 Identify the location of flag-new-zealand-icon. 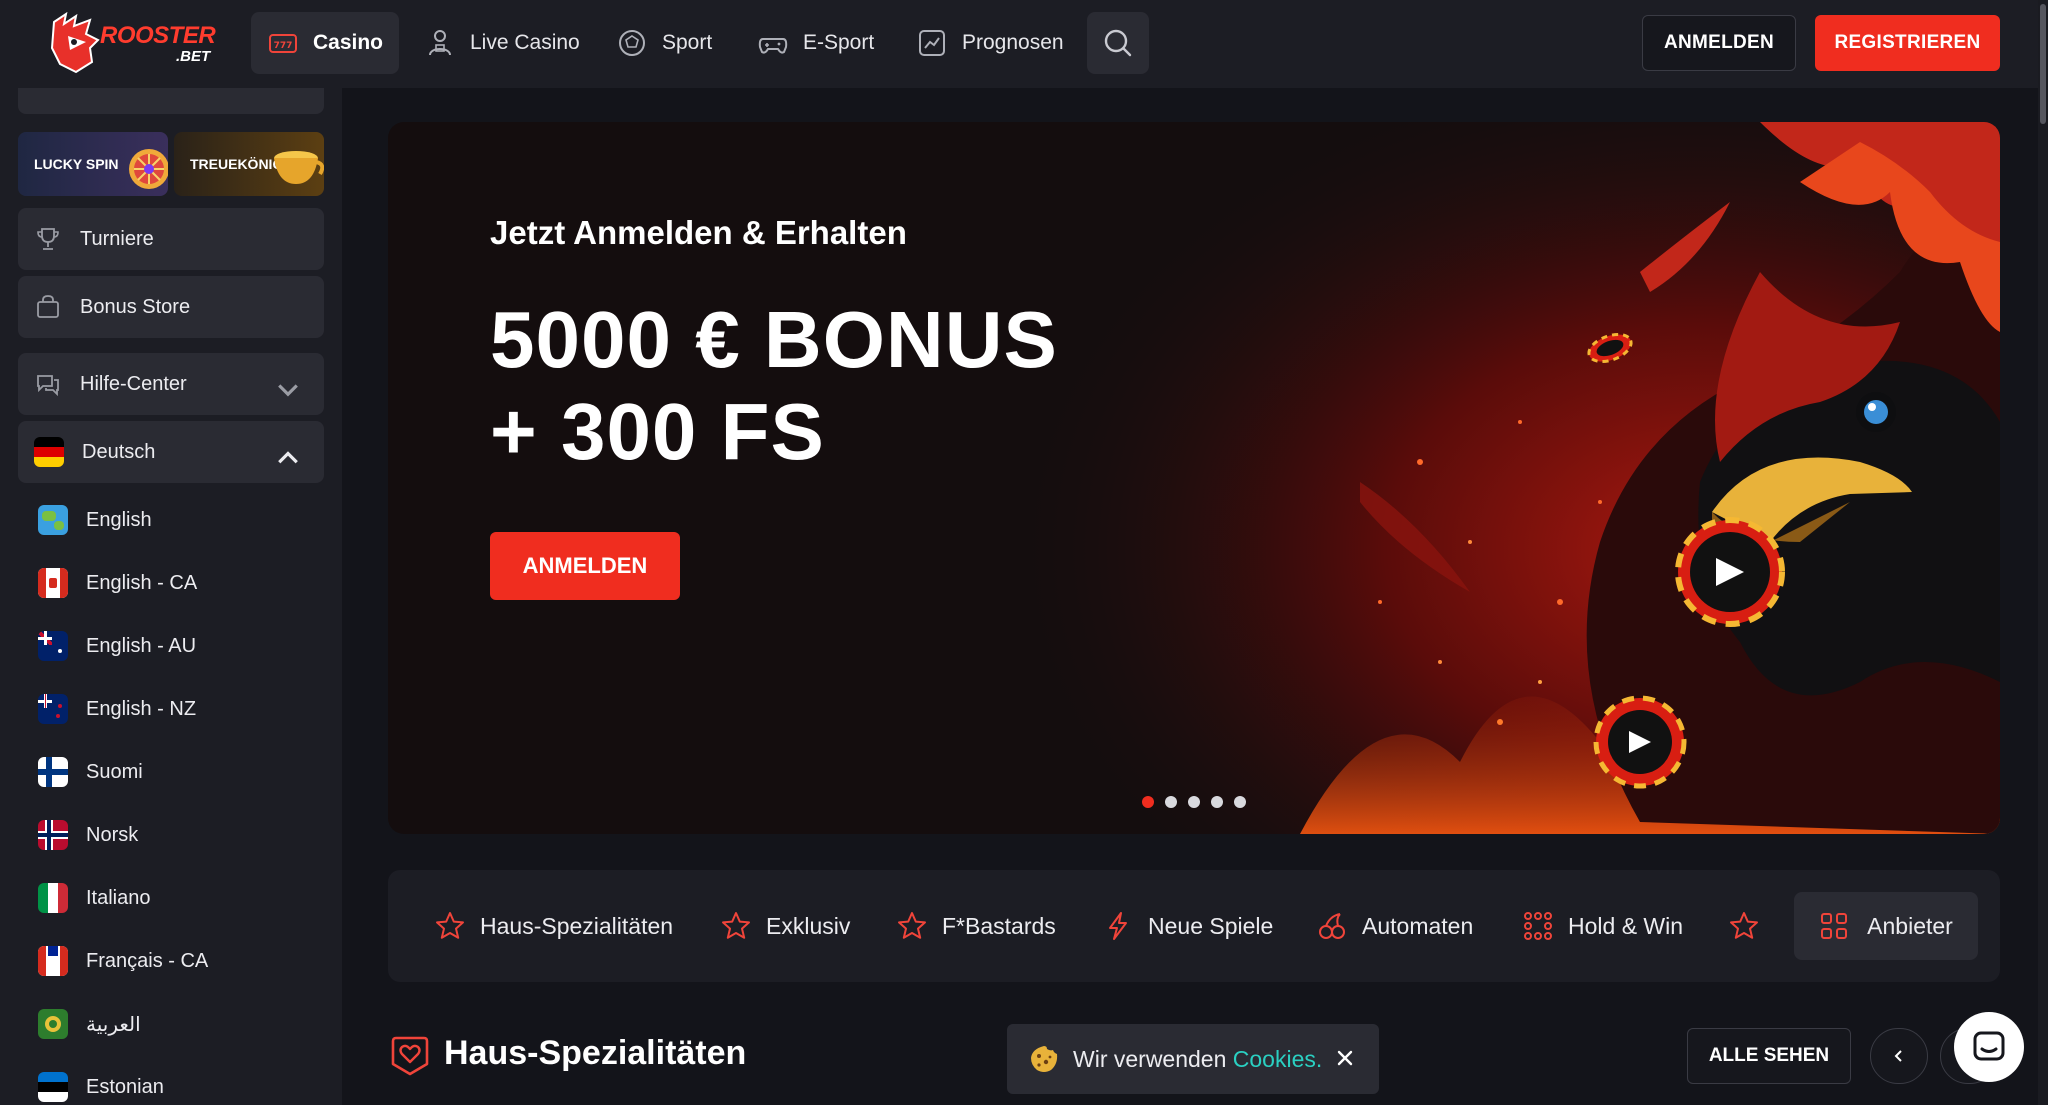
(53, 709).